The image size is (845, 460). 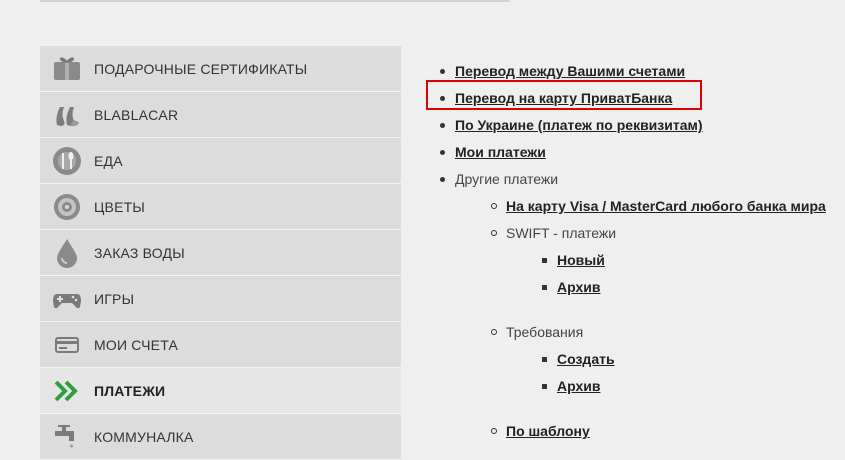 I want to click on req-archive-link: Архив, so click(x=578, y=386).